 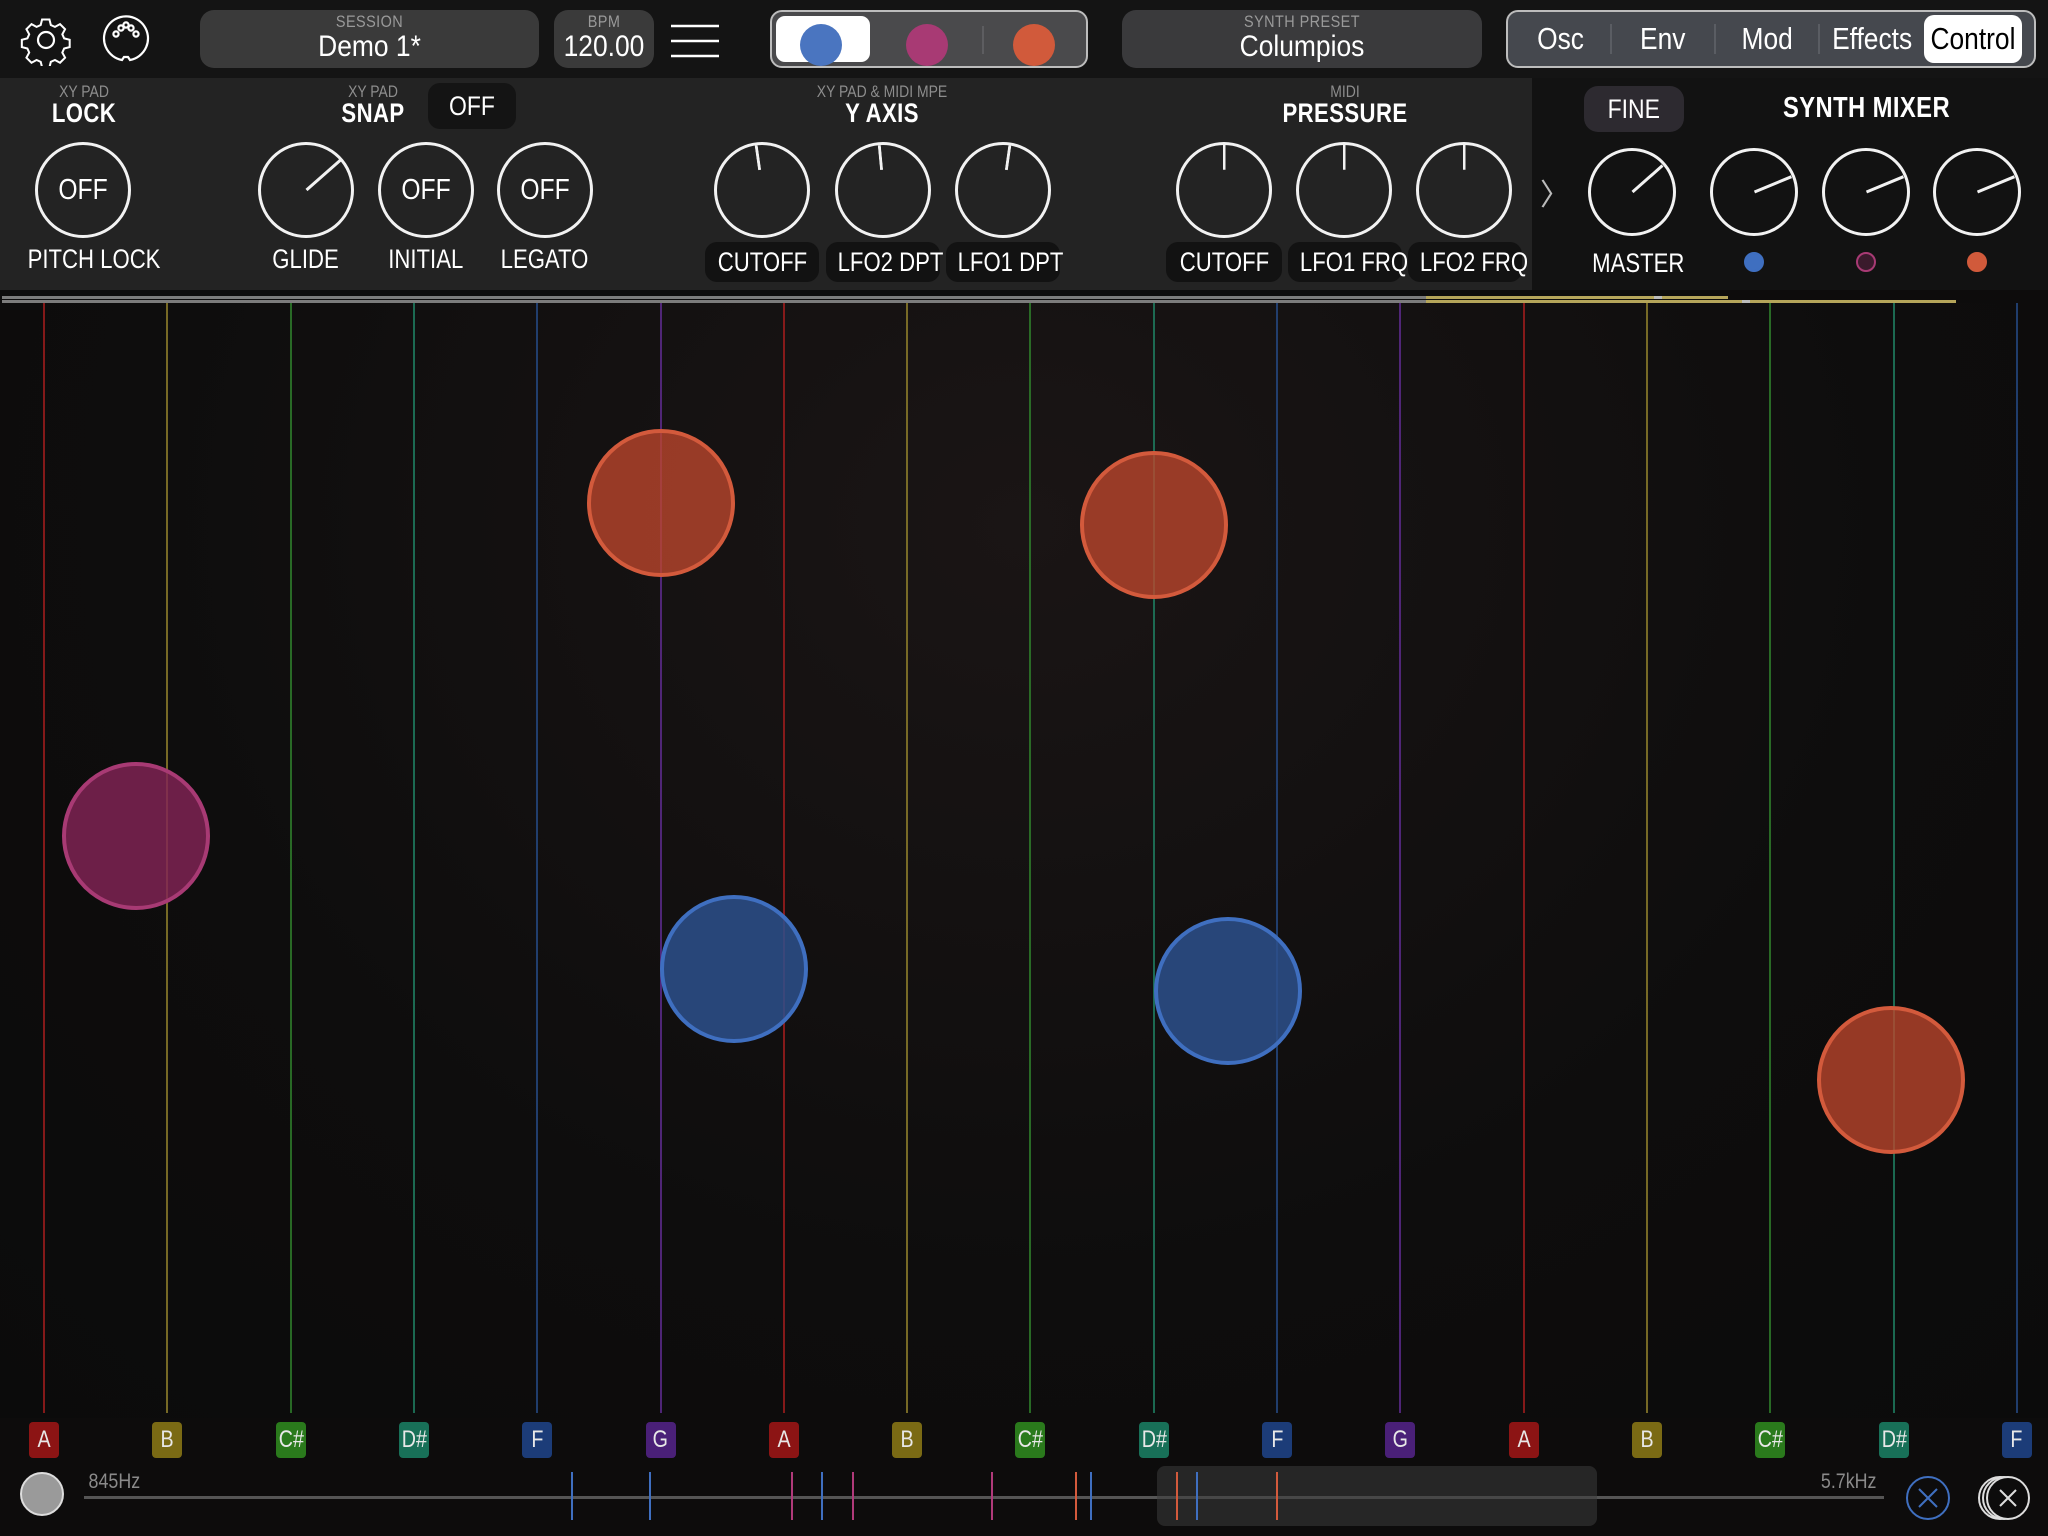 I want to click on tab-osc: Osc, so click(x=1561, y=39).